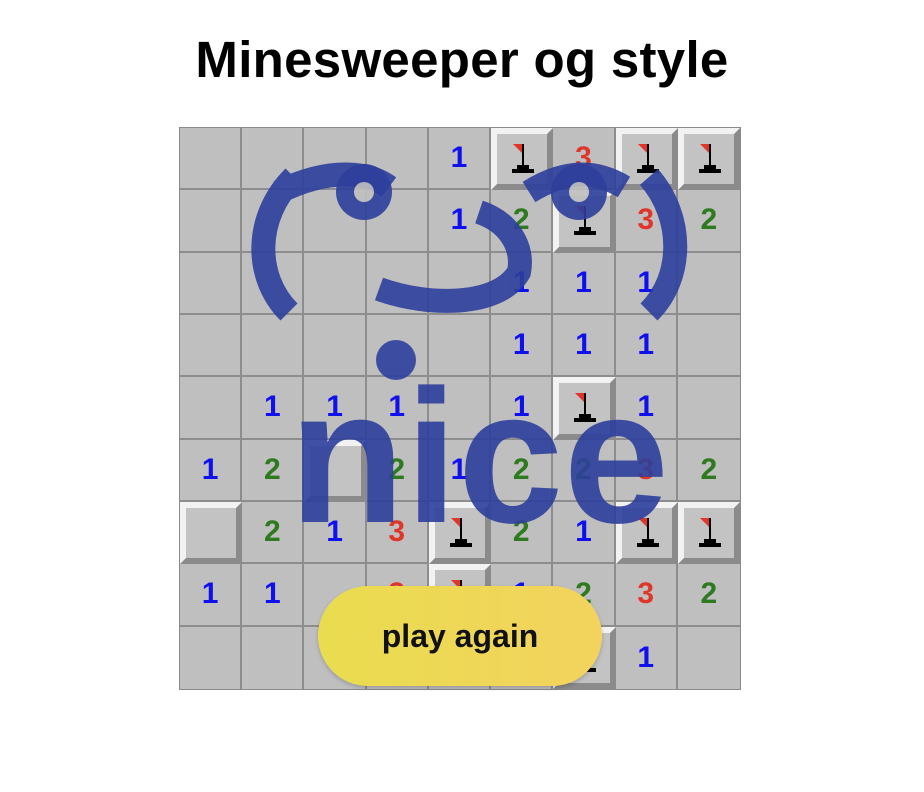  Describe the element at coordinates (460, 636) in the screenshot. I see `play-again-button: play again` at that location.